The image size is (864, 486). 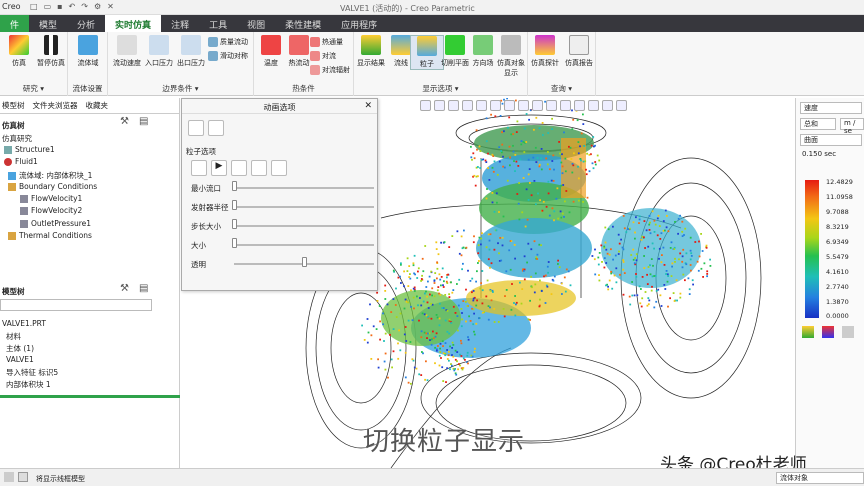 I want to click on reset-icon, so click(x=279, y=168).